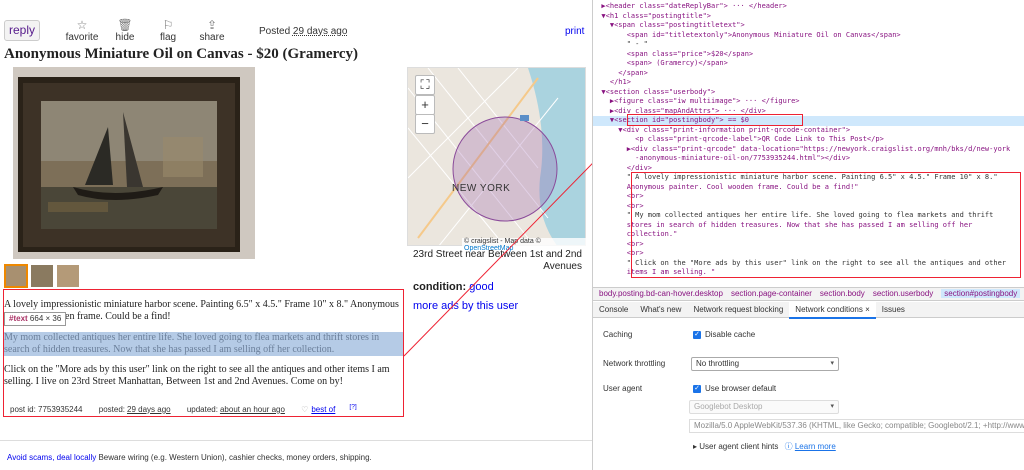  Describe the element at coordinates (168, 25) in the screenshot. I see `flag-icon: ⚐` at that location.